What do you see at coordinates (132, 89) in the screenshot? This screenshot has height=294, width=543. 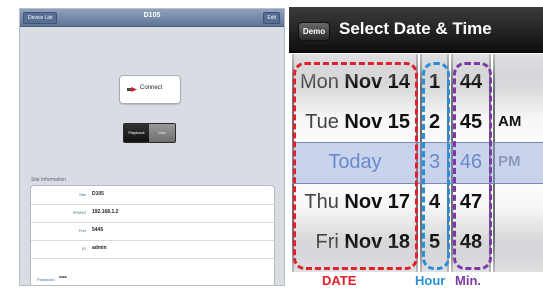 I see `plug-icon` at bounding box center [132, 89].